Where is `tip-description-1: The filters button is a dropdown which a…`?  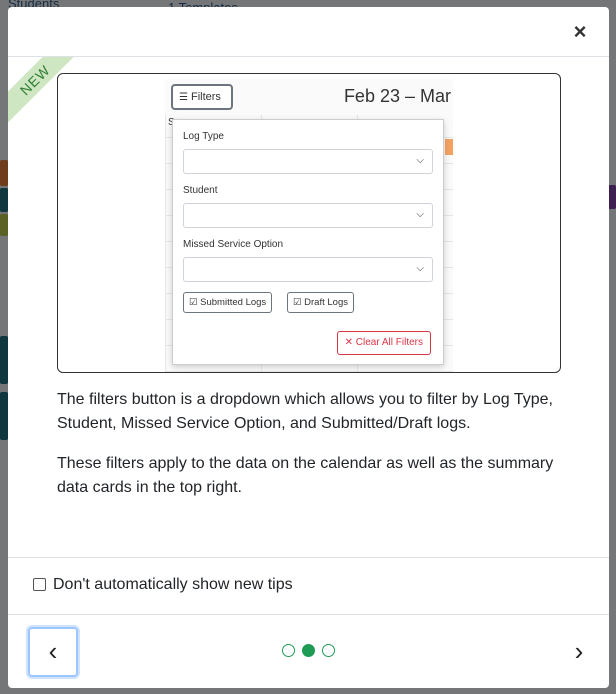
tip-description-1: The filters button is a dropdown which a… is located at coordinates (305, 411).